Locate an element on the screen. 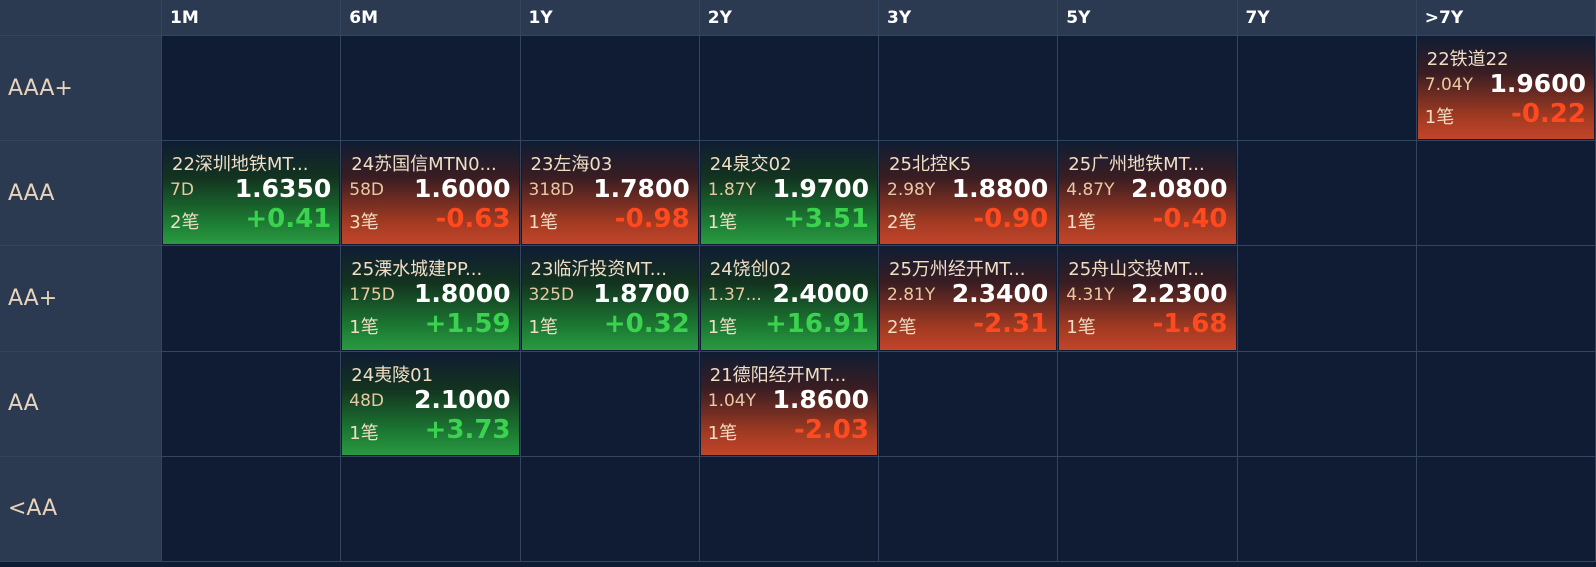 This screenshot has width=1596, height=567. grid-cell: 24夷陵01 48D 2.1000 1笔 +3.73 is located at coordinates (431, 404).